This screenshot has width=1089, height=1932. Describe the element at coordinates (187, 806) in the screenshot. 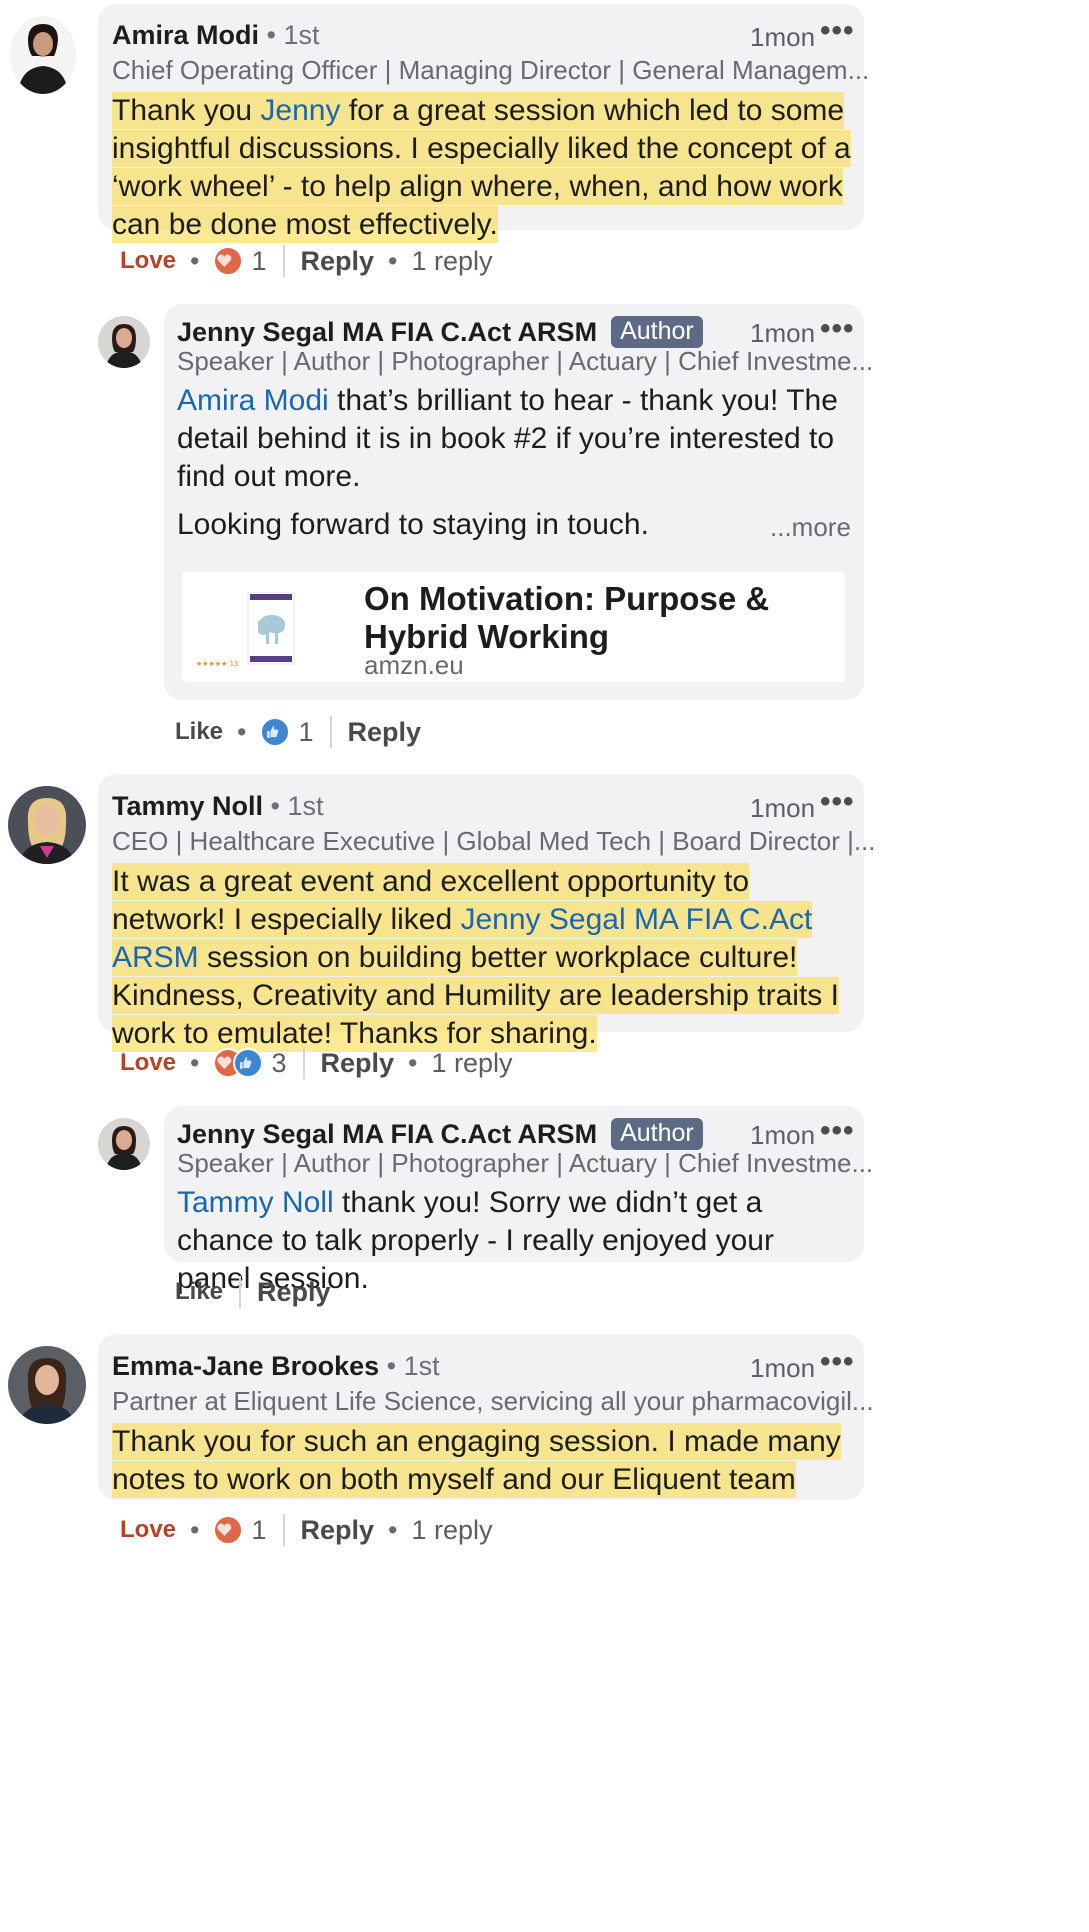

I see `author-name: Tammy Noll` at that location.